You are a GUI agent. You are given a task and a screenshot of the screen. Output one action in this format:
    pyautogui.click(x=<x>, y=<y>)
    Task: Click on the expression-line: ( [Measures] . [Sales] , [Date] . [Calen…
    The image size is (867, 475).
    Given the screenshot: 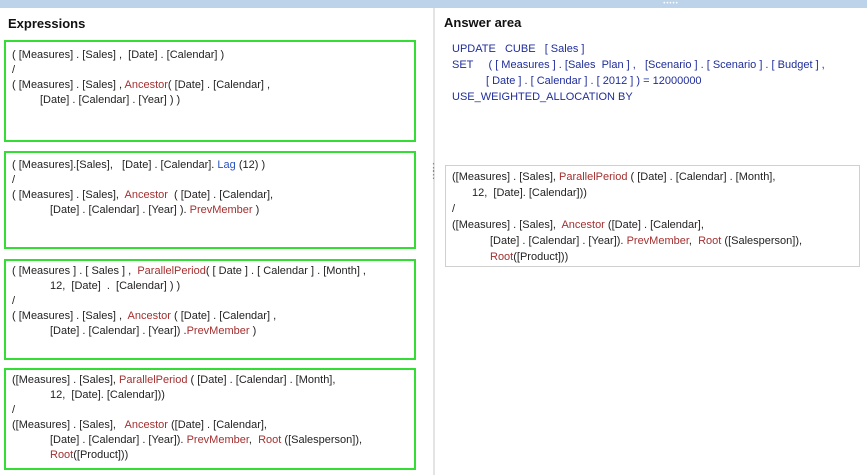 What is the action you would take?
    pyautogui.click(x=118, y=55)
    